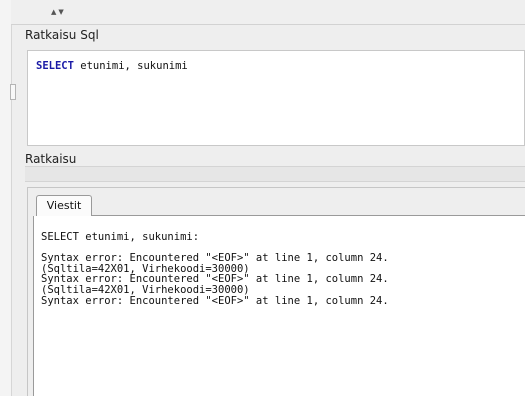  What do you see at coordinates (275, 174) in the screenshot?
I see `result-area` at bounding box center [275, 174].